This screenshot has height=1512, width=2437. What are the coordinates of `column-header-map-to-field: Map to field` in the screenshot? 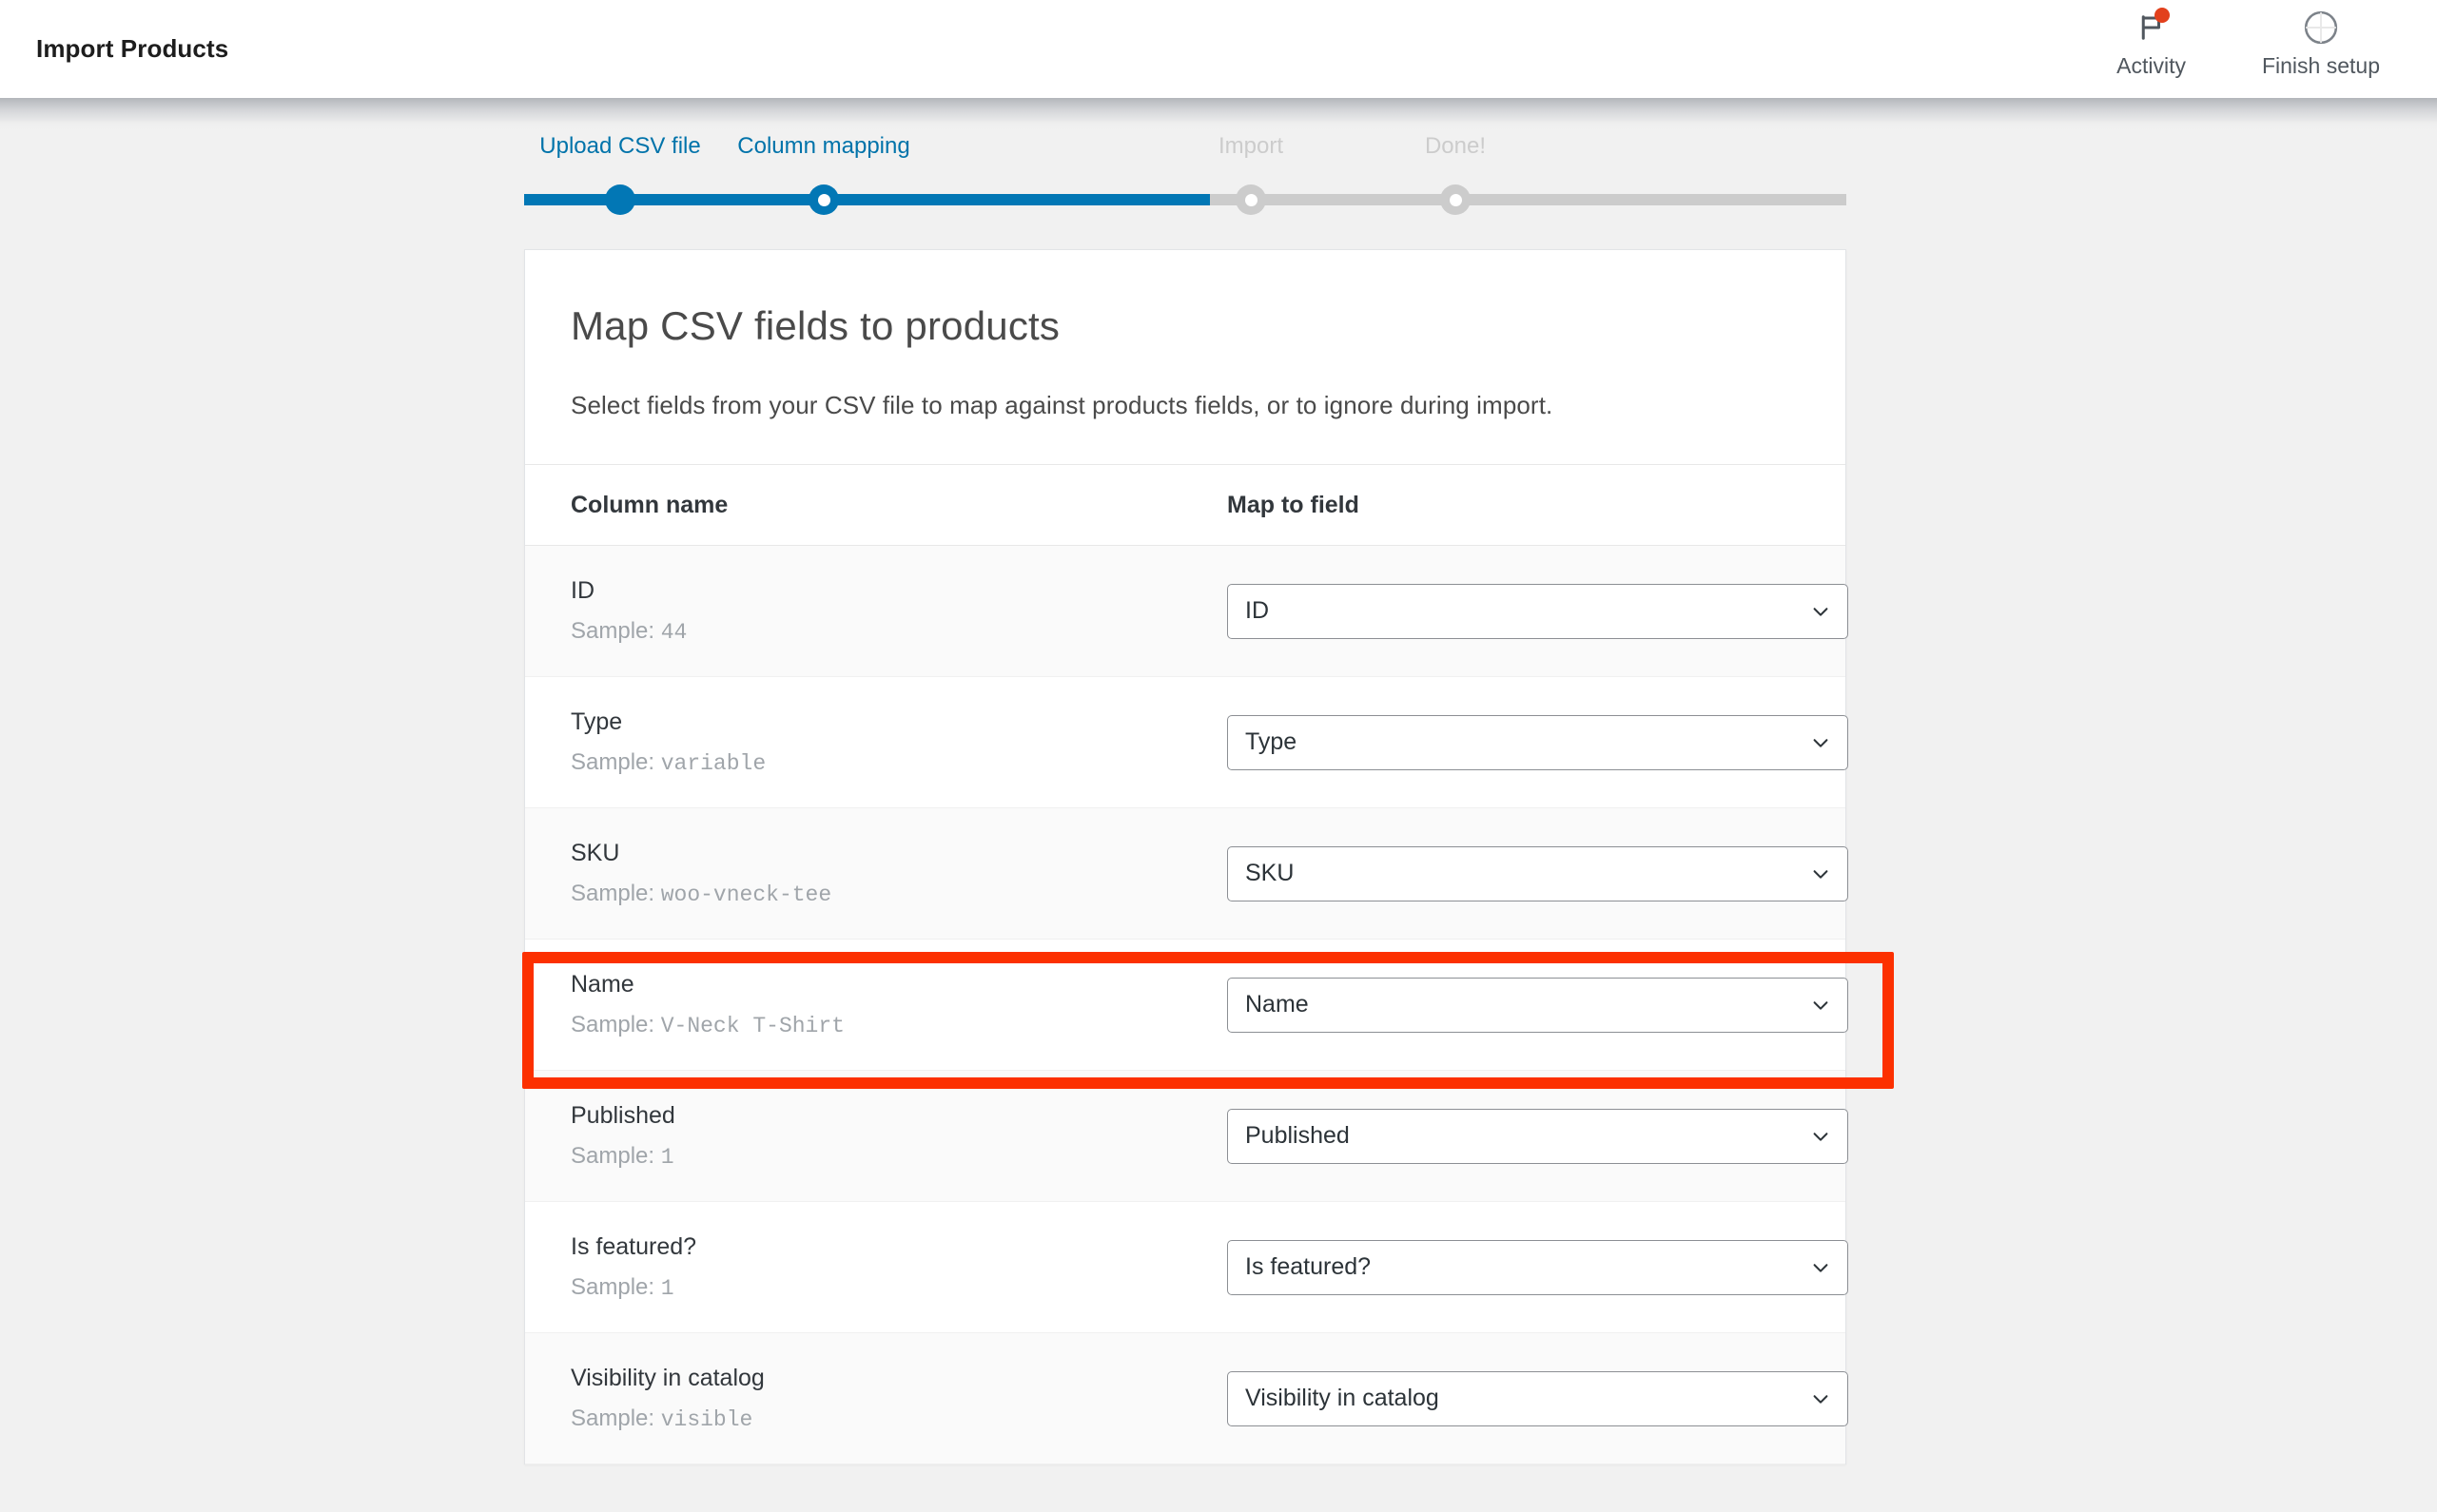 It's located at (1293, 504).